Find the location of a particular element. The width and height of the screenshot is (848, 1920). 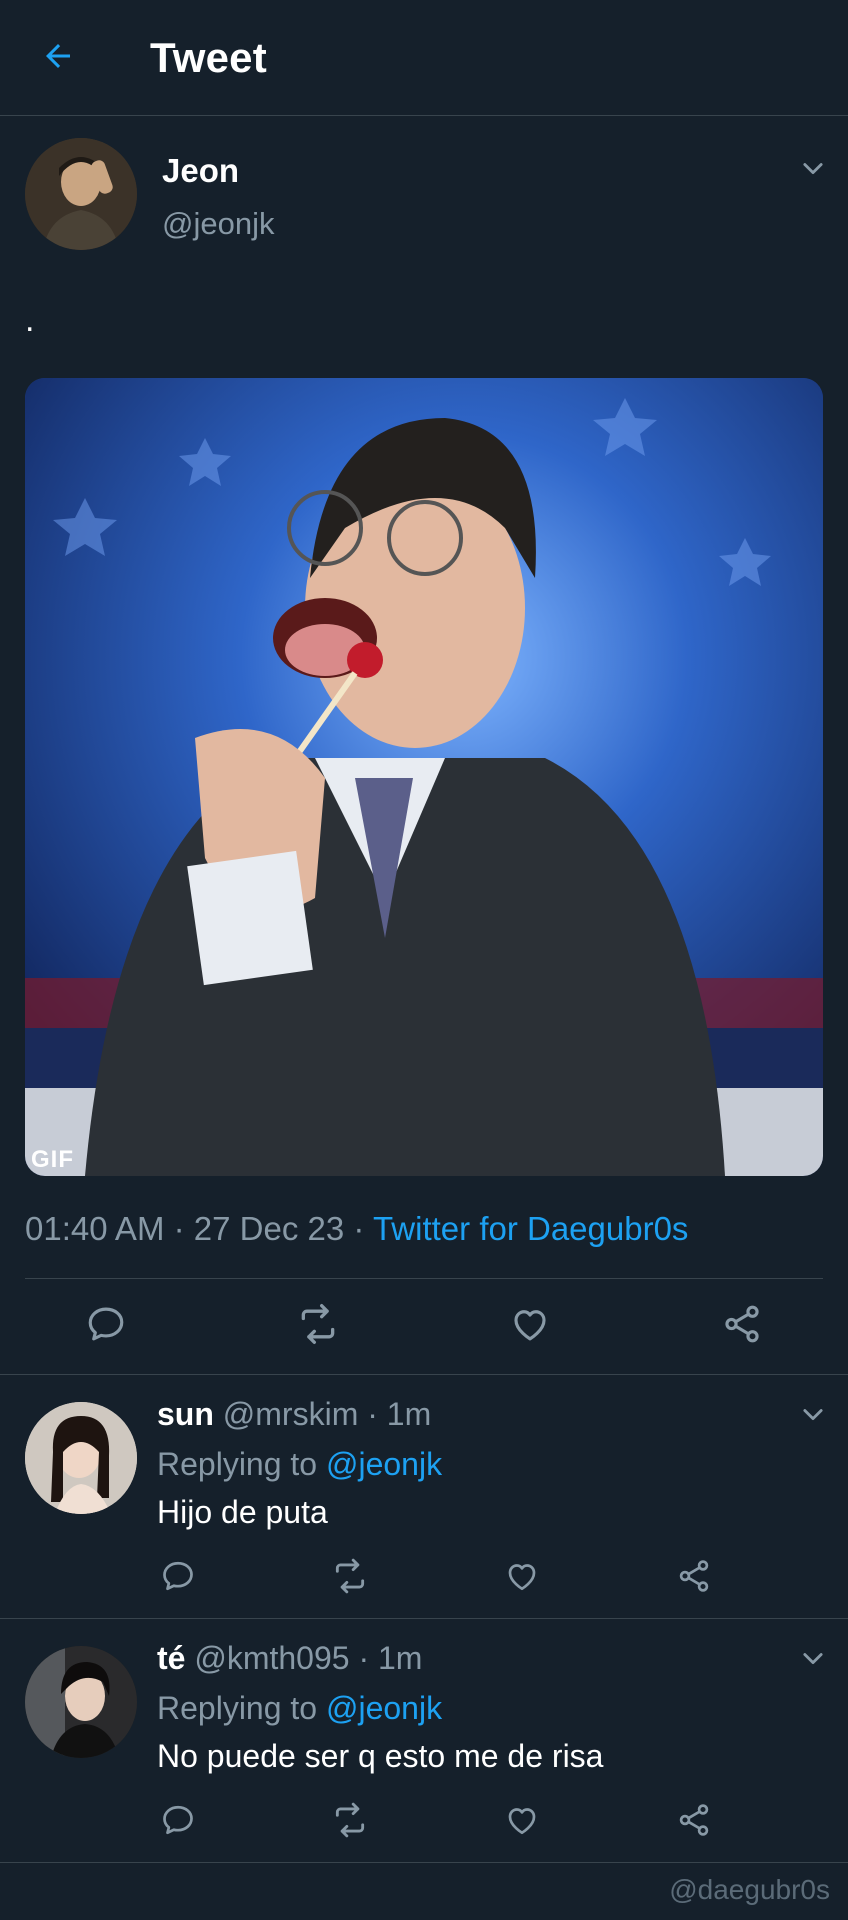

tweet-time: 01:40 AM is located at coordinates (95, 1228).